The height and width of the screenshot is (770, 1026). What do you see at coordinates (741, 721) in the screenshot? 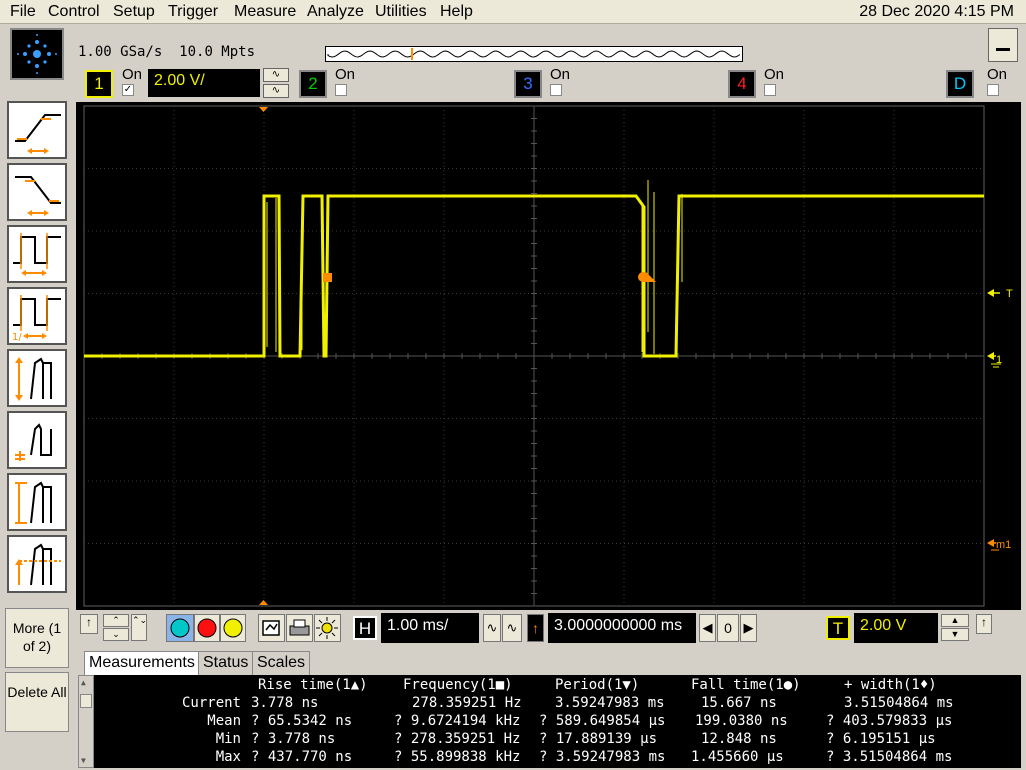
I see `mean-fall-time: 199.0380 ns` at bounding box center [741, 721].